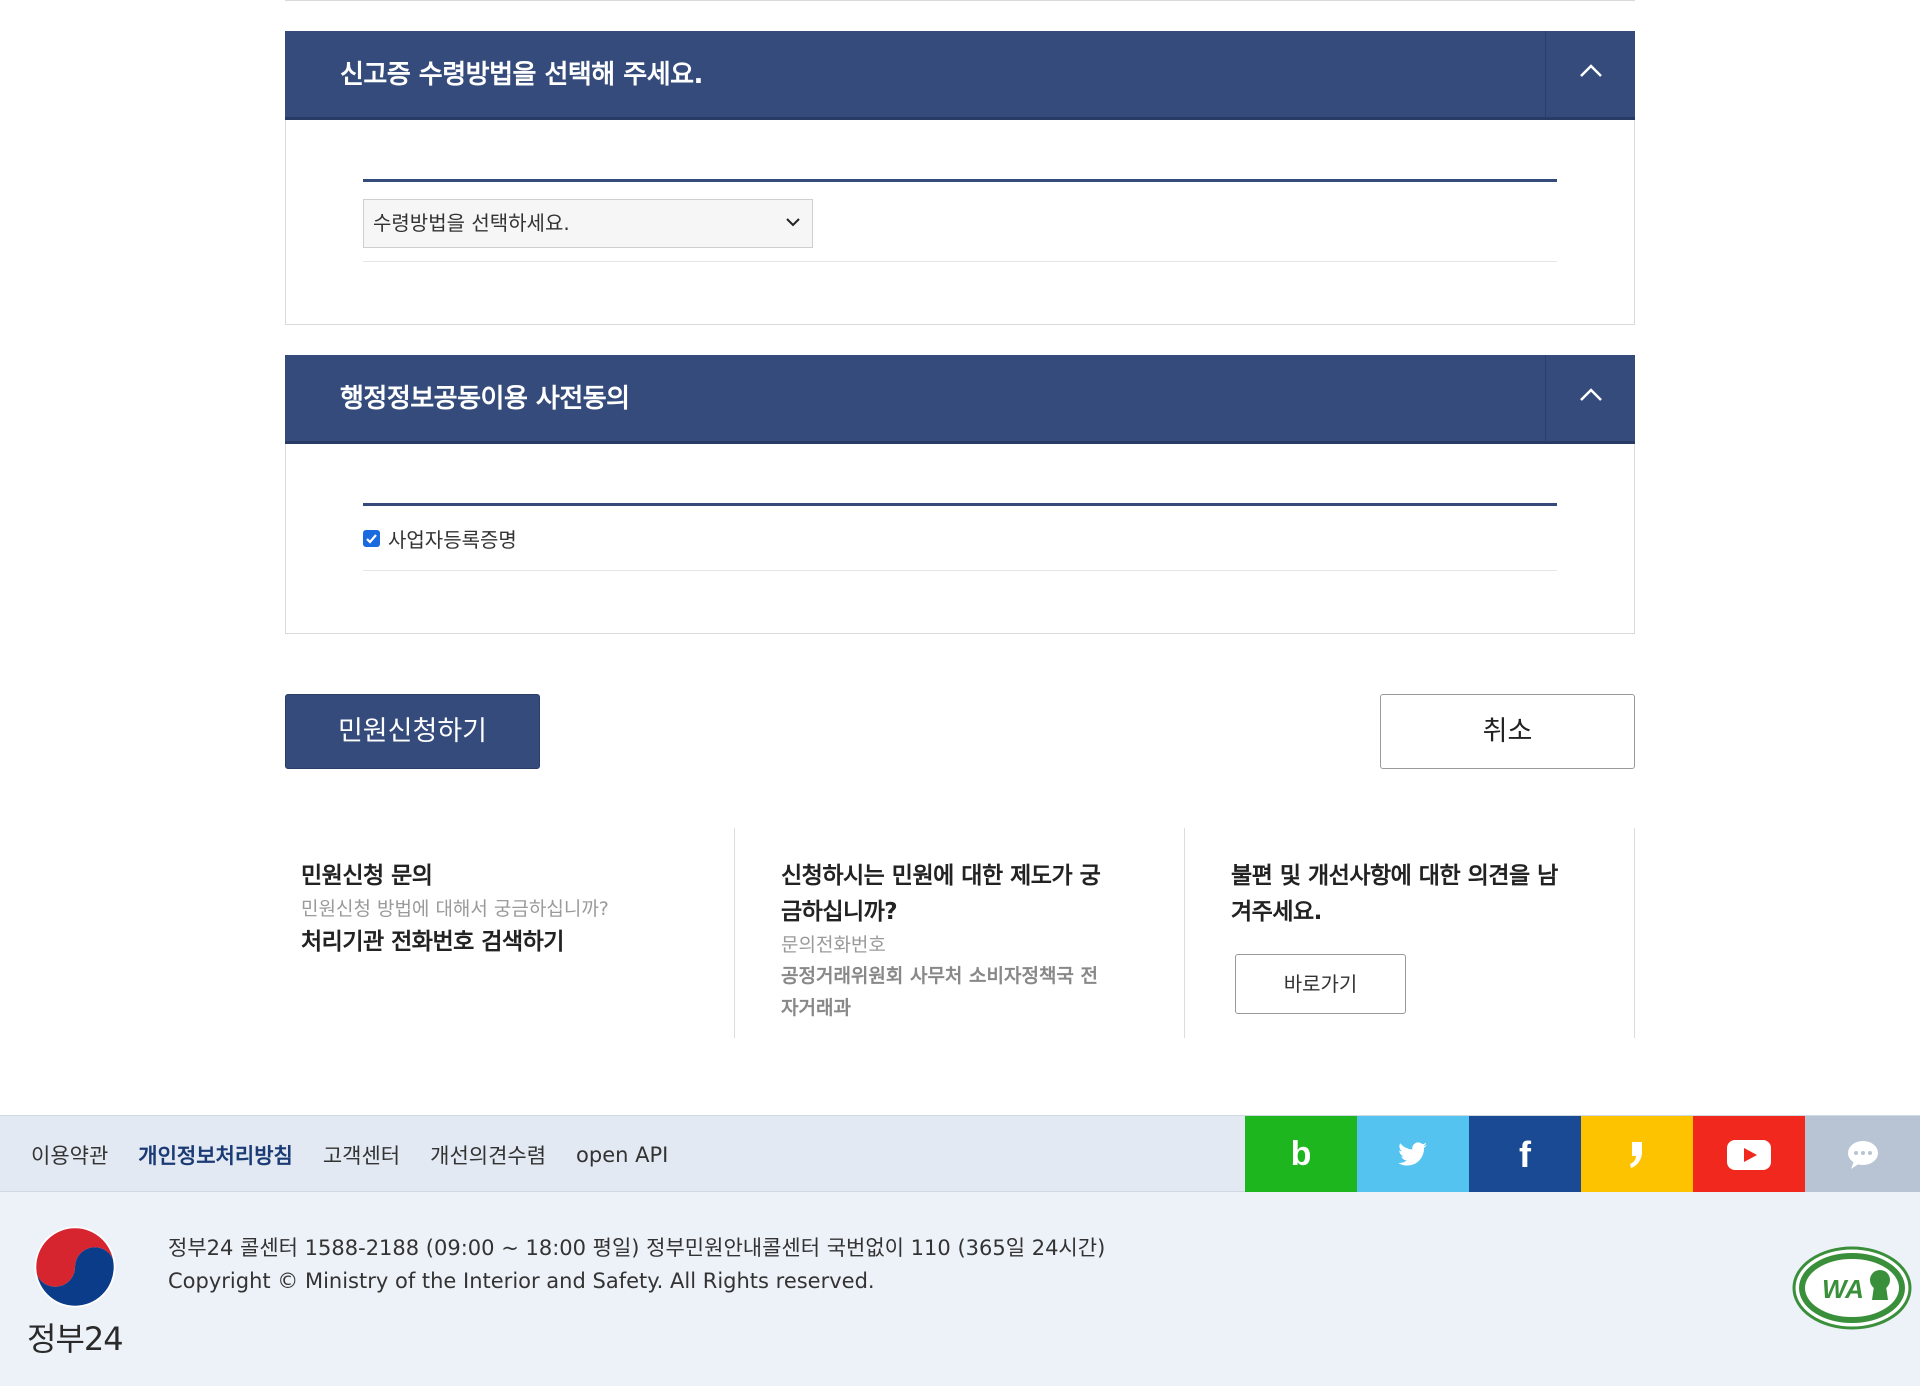  What do you see at coordinates (1421, 933) in the screenshot?
I see `feedback-info-column: 불편 및 개선사항에 대한 의견을 남 겨주세요. 바로가기` at bounding box center [1421, 933].